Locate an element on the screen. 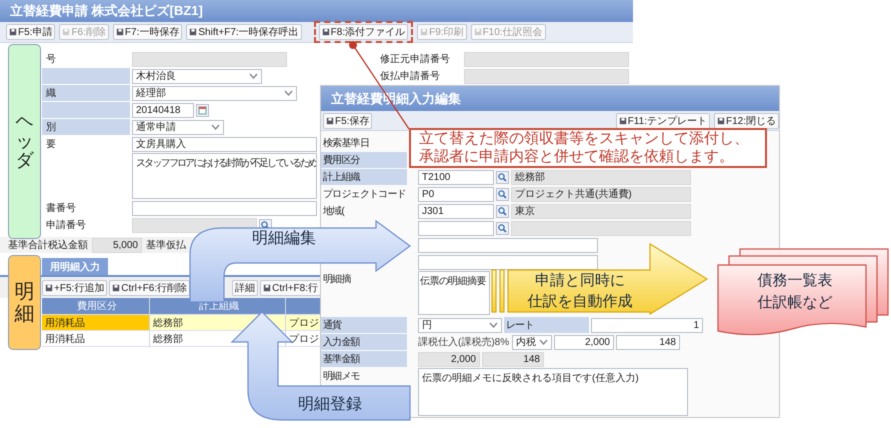 Image resolution: width=891 pixels, height=428 pixels. field-label: 検索基準日 is located at coordinates (346, 143).